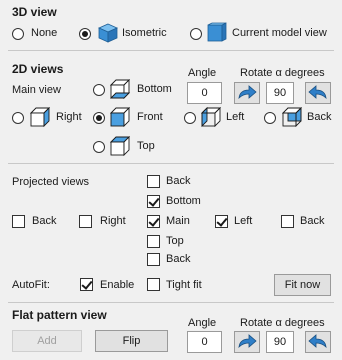 This screenshot has width=342, height=360. What do you see at coordinates (153, 259) in the screenshot?
I see `checkbox-projected-back-bottom` at bounding box center [153, 259].